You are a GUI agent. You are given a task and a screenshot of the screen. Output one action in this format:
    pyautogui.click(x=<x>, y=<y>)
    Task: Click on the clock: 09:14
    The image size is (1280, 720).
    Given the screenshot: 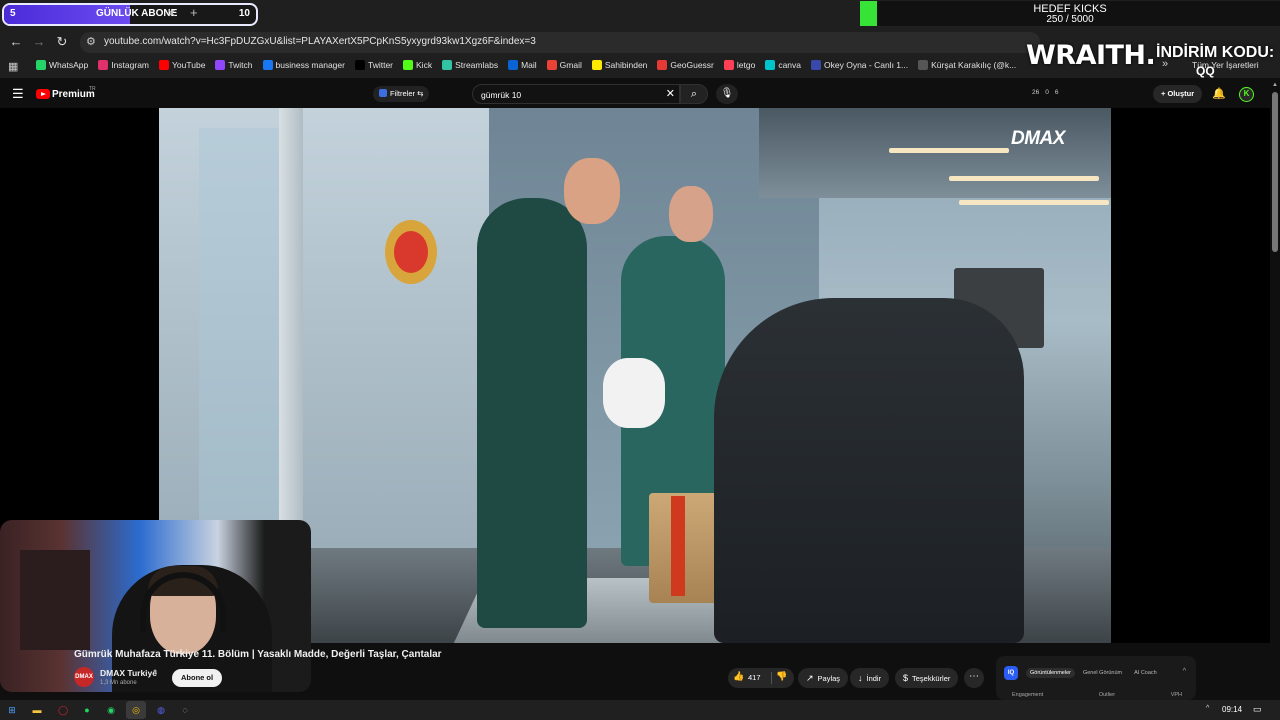 What is the action you would take?
    pyautogui.click(x=1232, y=709)
    